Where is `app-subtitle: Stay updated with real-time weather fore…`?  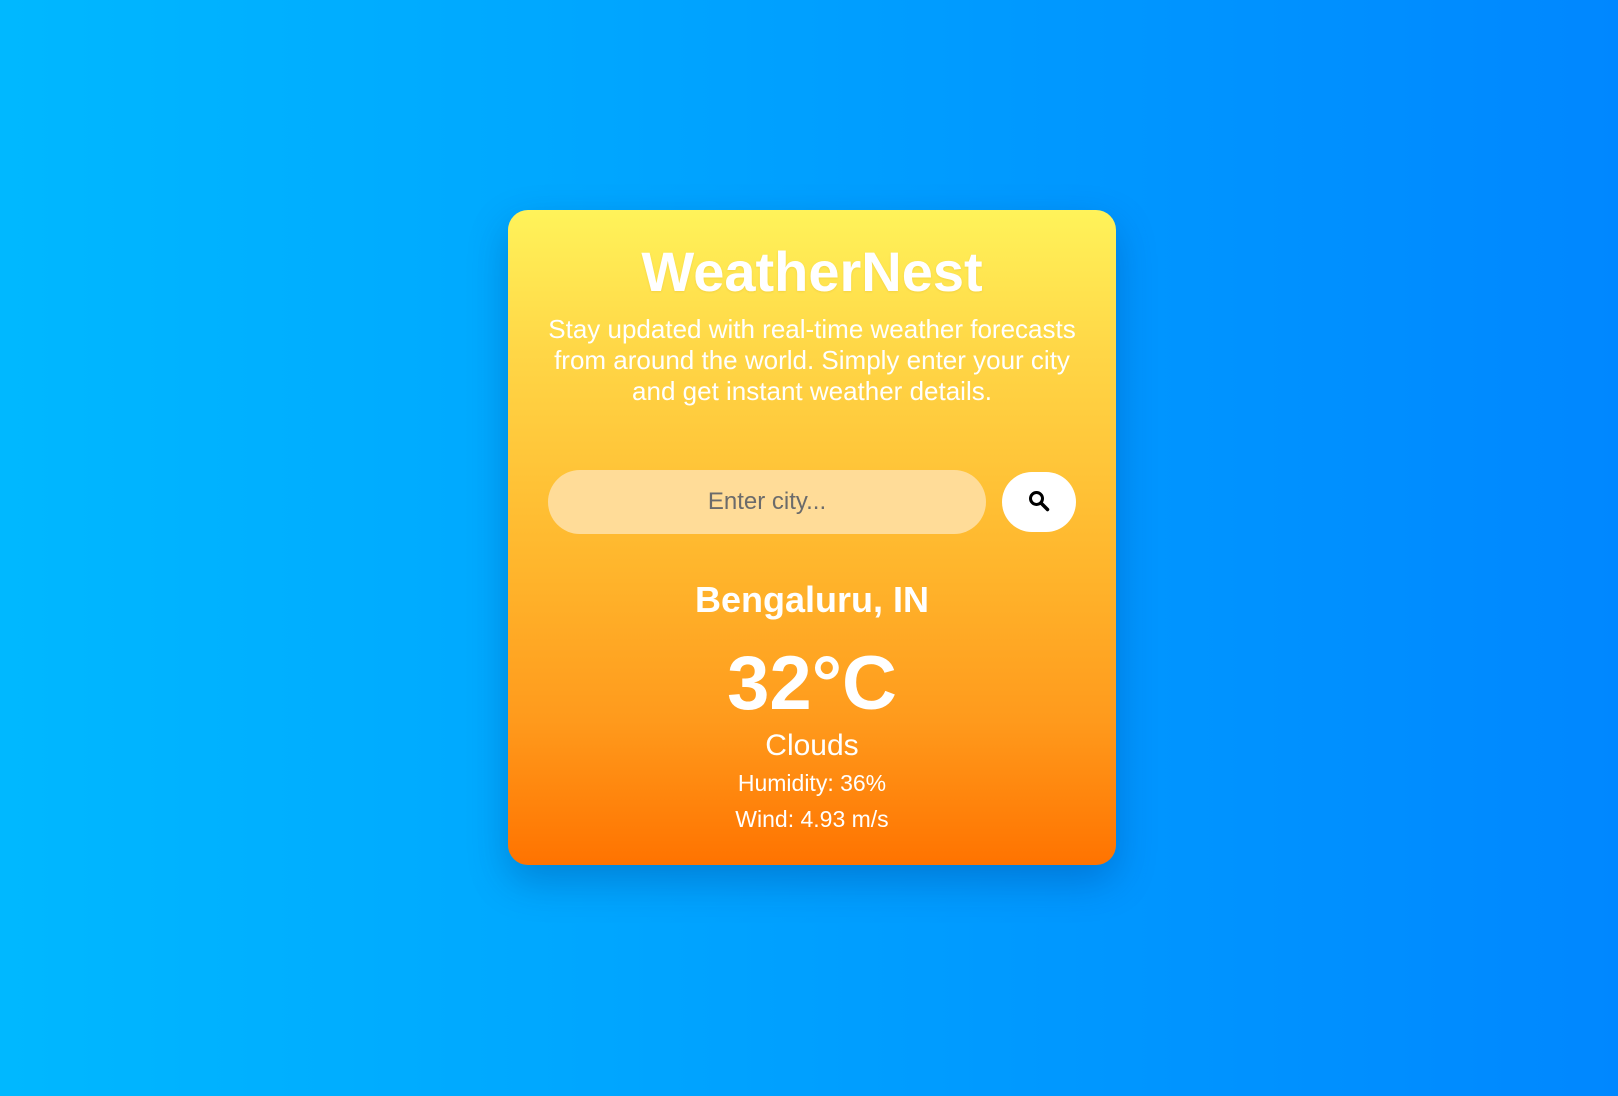 app-subtitle: Stay updated with real-time weather fore… is located at coordinates (812, 360).